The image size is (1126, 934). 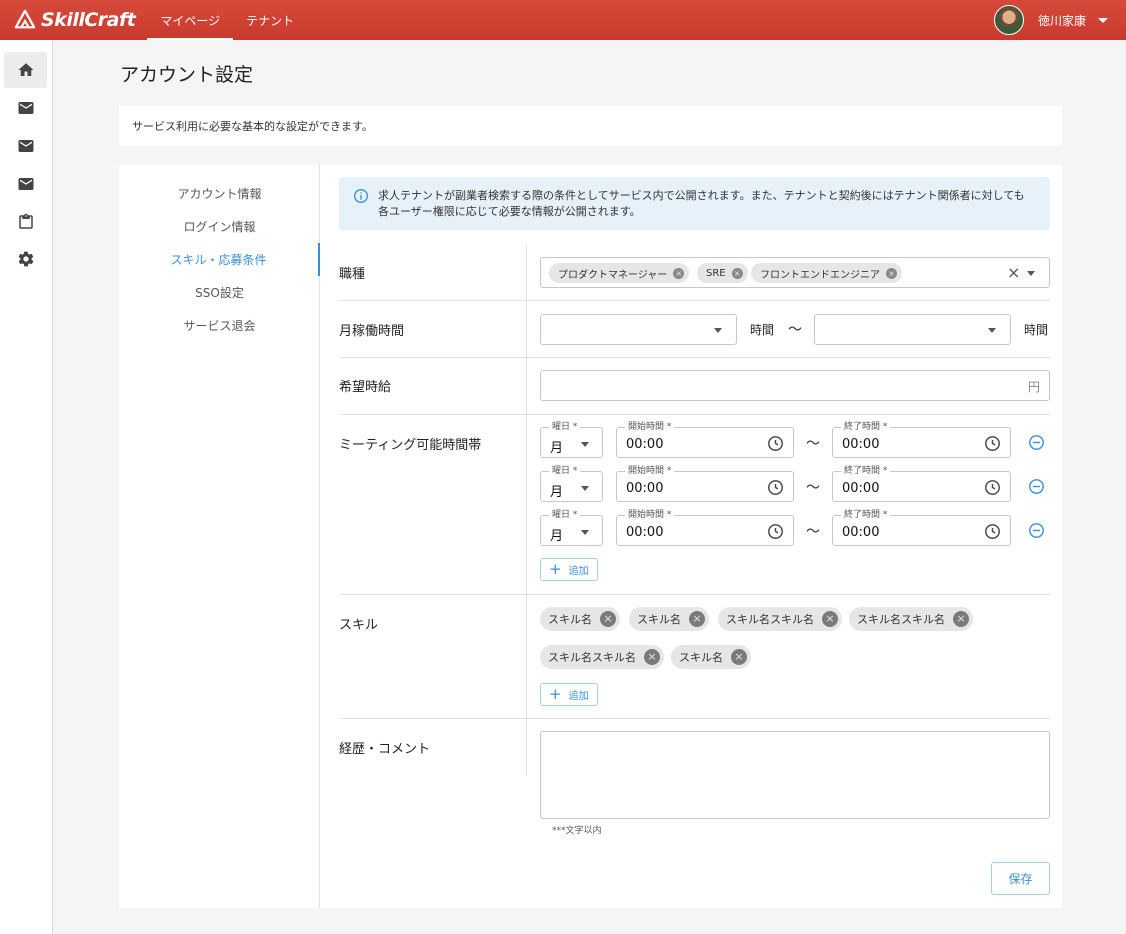 What do you see at coordinates (270, 20) in the screenshot?
I see `nav-tenant: テナント` at bounding box center [270, 20].